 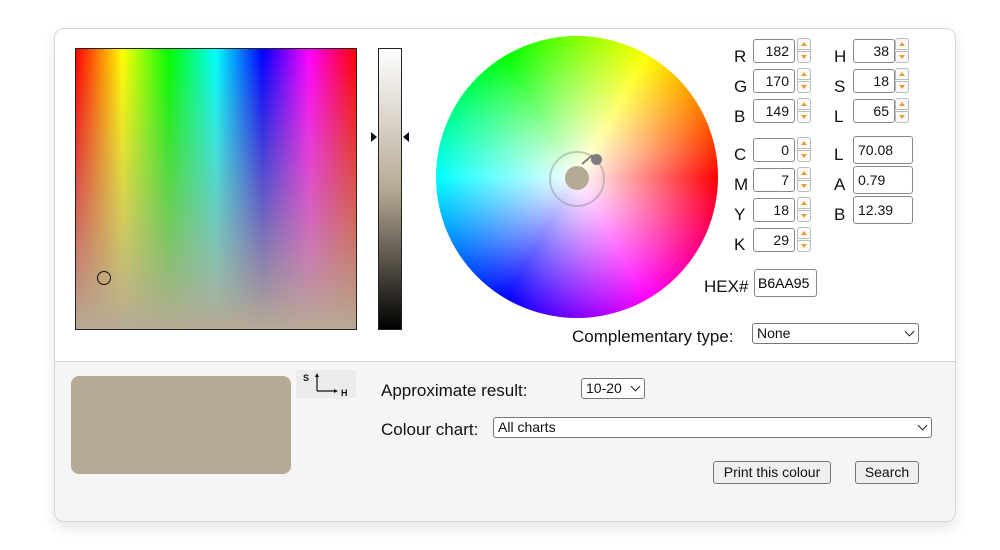 I want to click on lab-l-label: L, so click(x=839, y=154).